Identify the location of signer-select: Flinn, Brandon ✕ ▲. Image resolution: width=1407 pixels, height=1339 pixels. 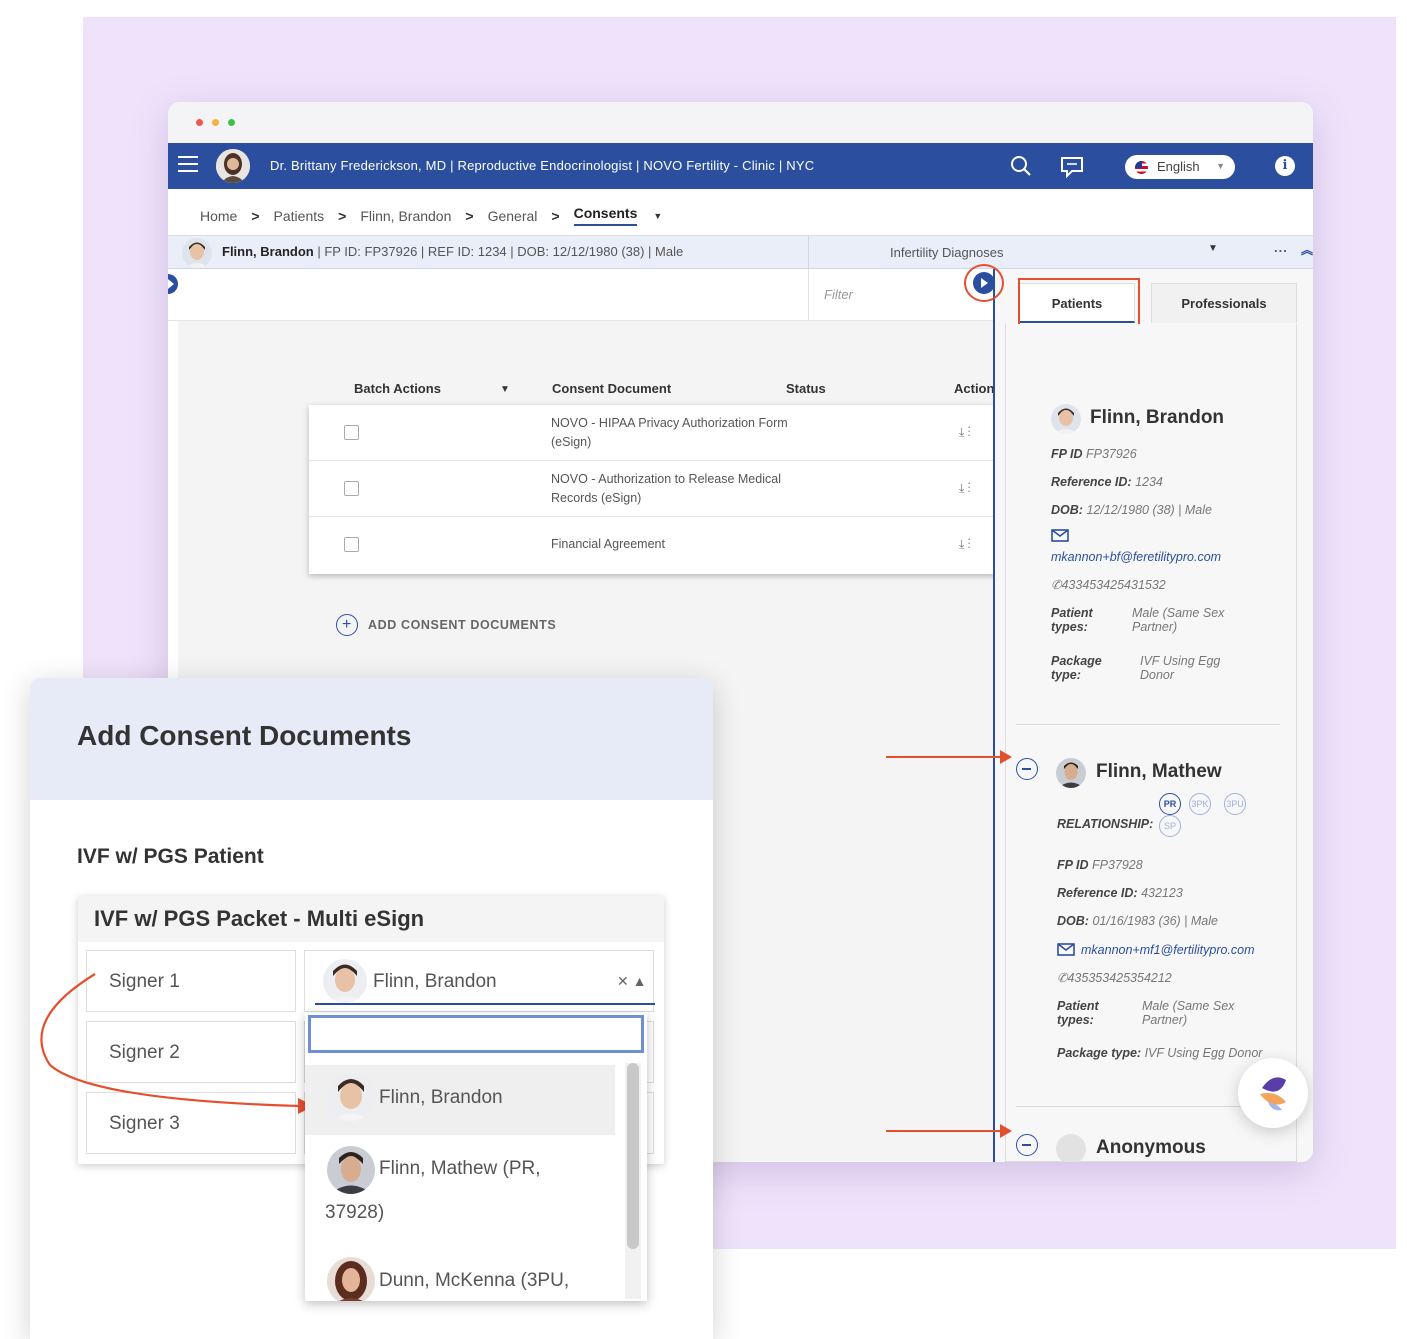
(485, 981).